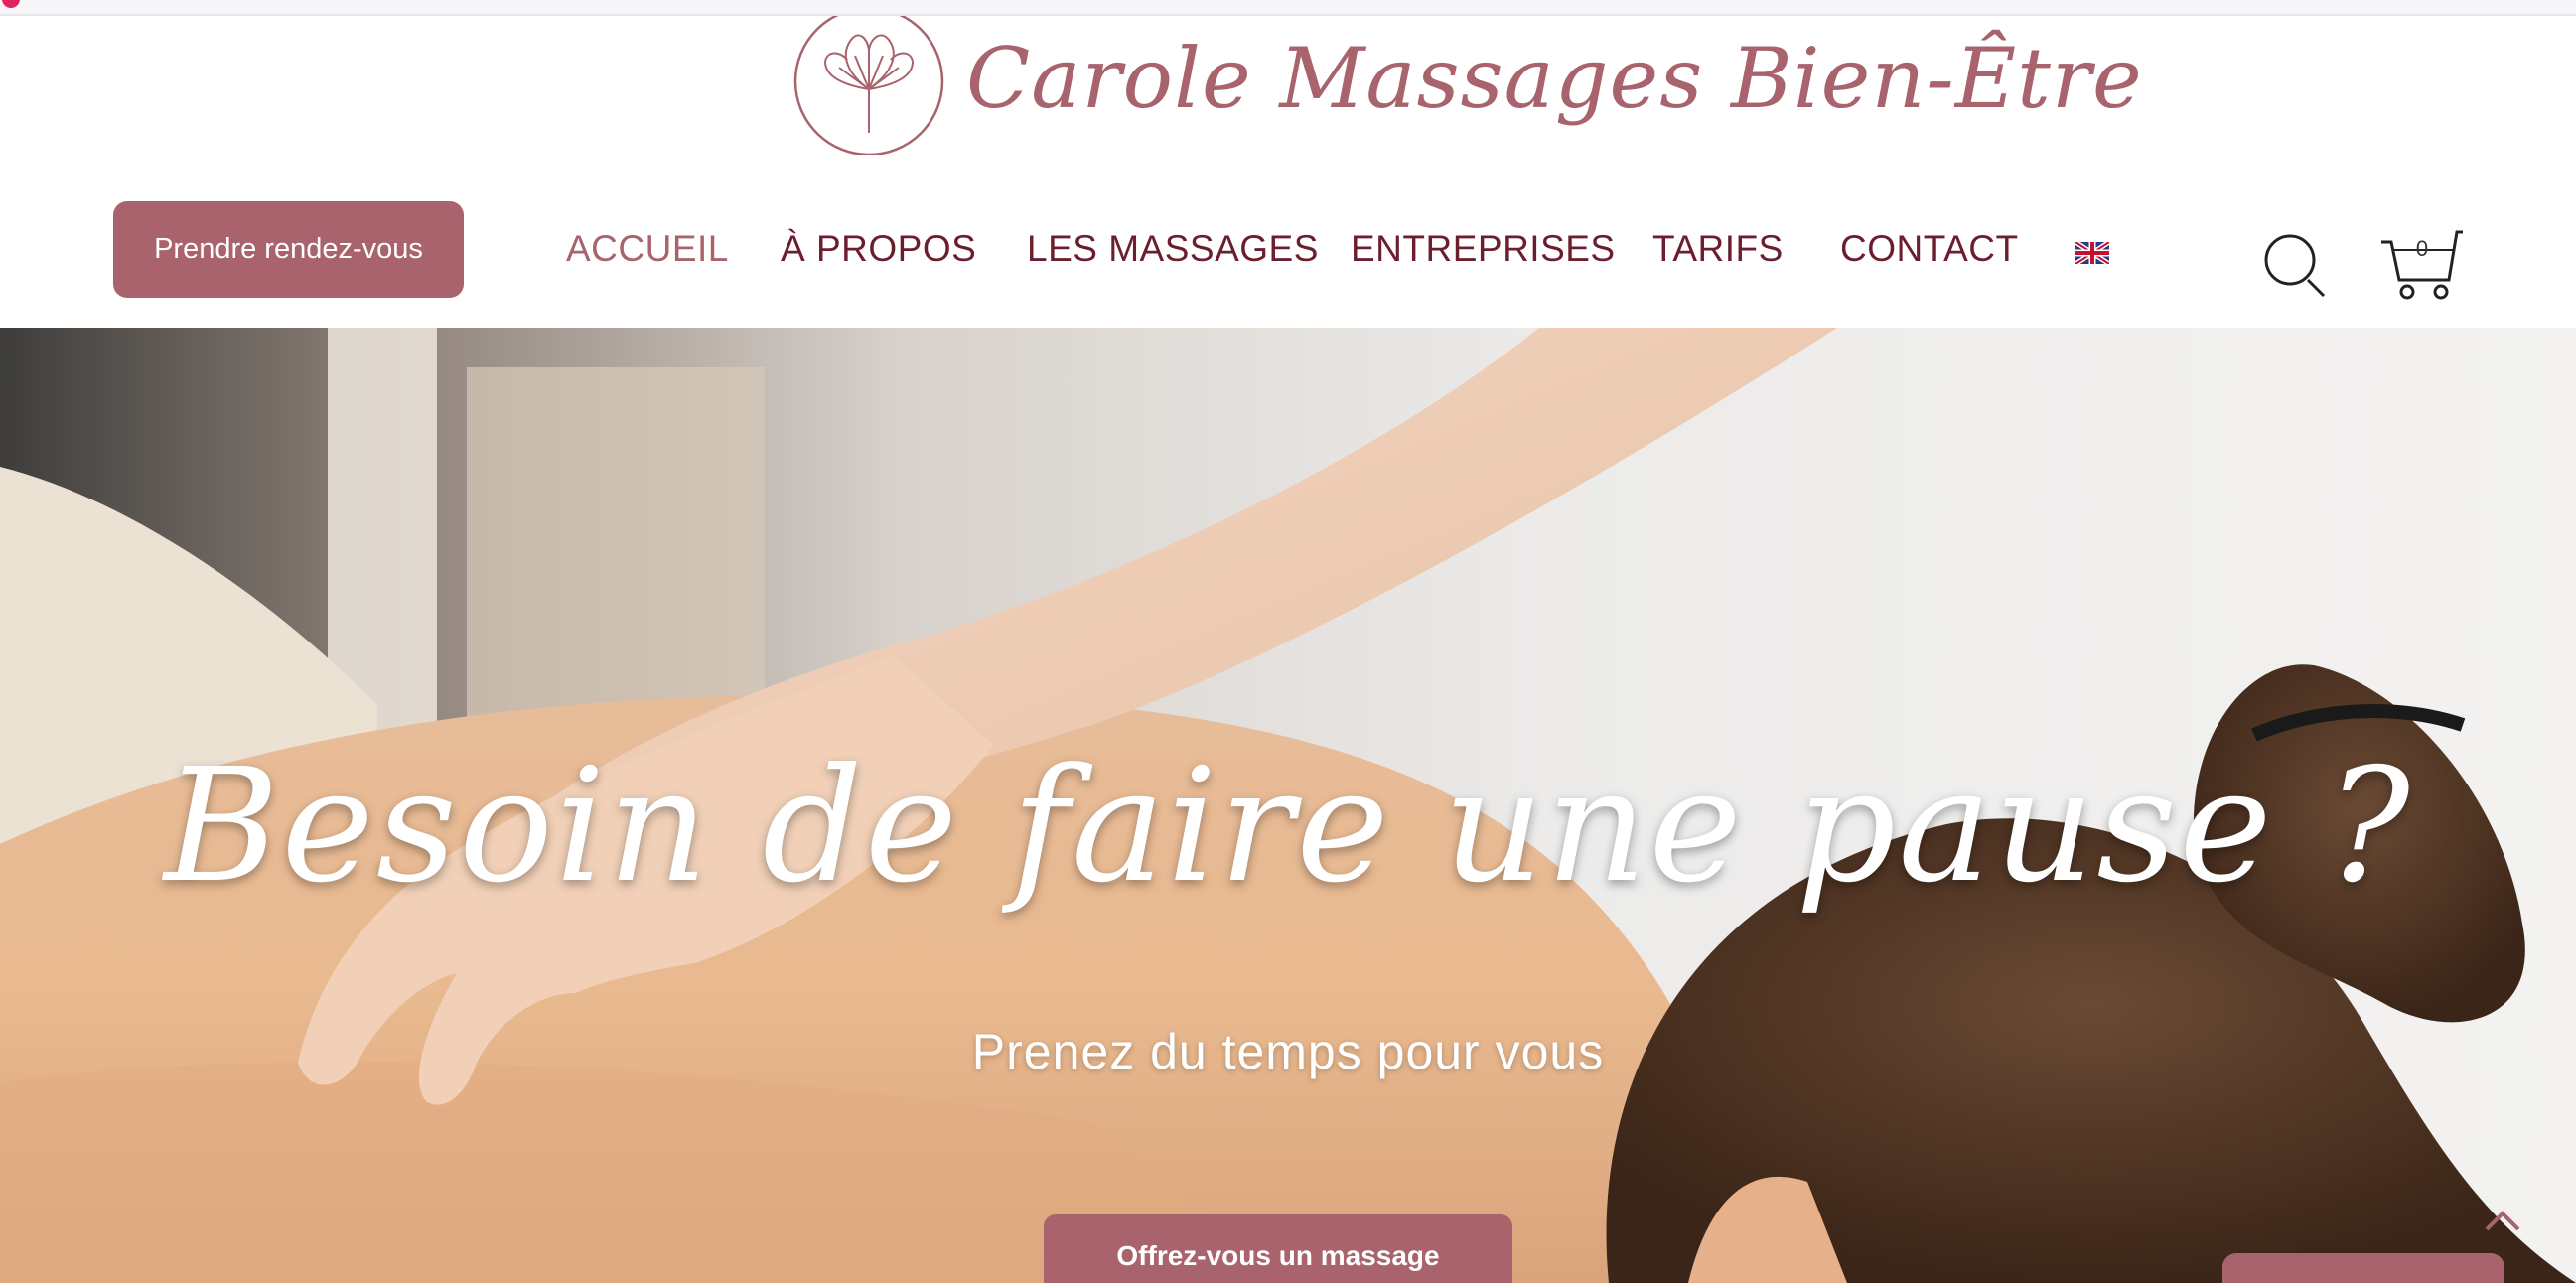 This screenshot has width=2576, height=1283. Describe the element at coordinates (868, 85) in the screenshot. I see `ginkgo-leaf-logo-icon` at that location.